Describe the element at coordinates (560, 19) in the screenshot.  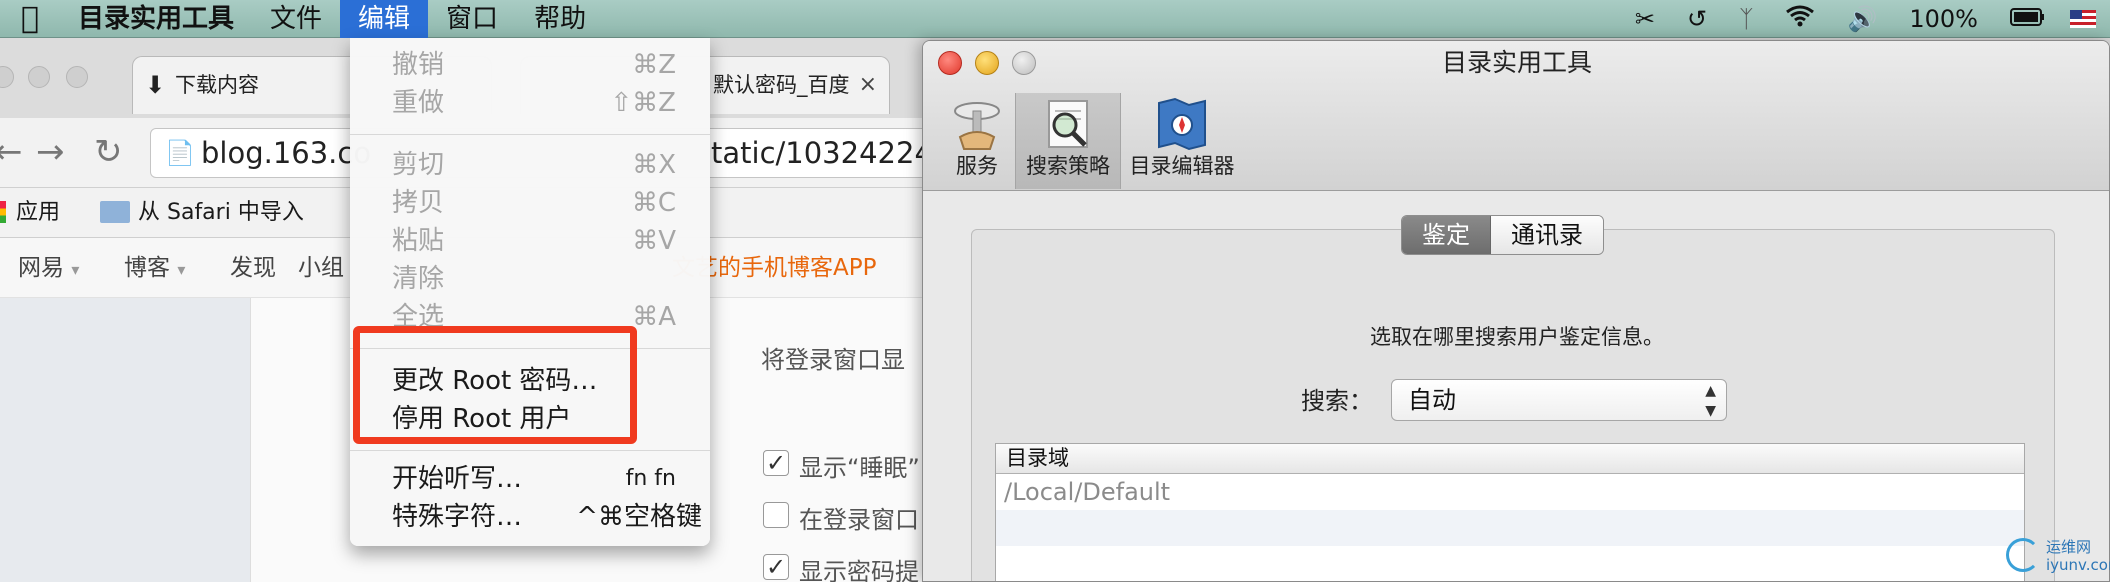
I see `menu-help: 帮助` at that location.